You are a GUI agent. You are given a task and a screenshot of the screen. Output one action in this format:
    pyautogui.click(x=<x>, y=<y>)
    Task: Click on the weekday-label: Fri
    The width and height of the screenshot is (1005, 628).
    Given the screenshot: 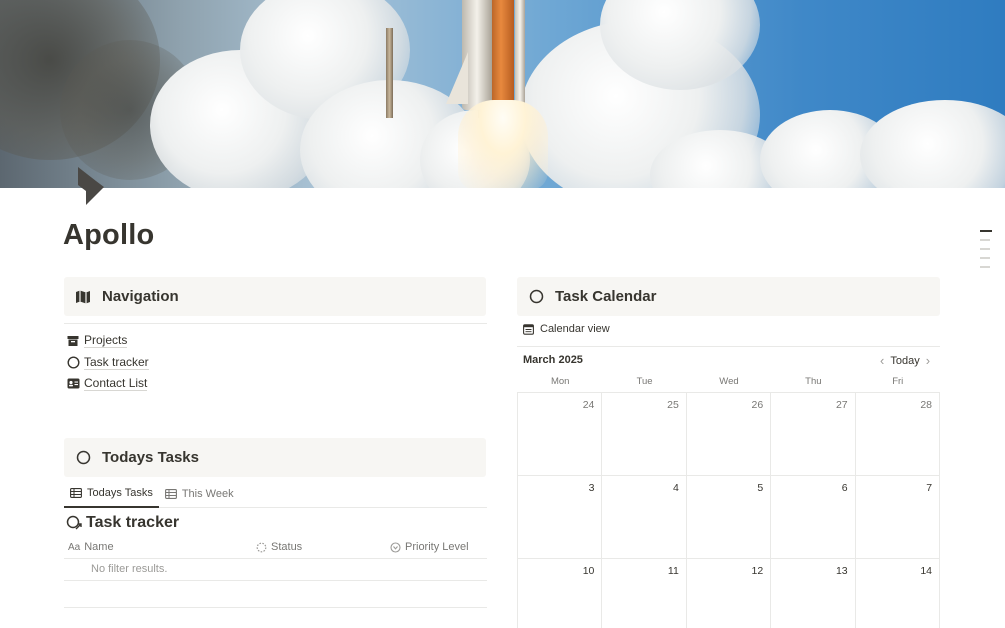 What is the action you would take?
    pyautogui.click(x=898, y=381)
    